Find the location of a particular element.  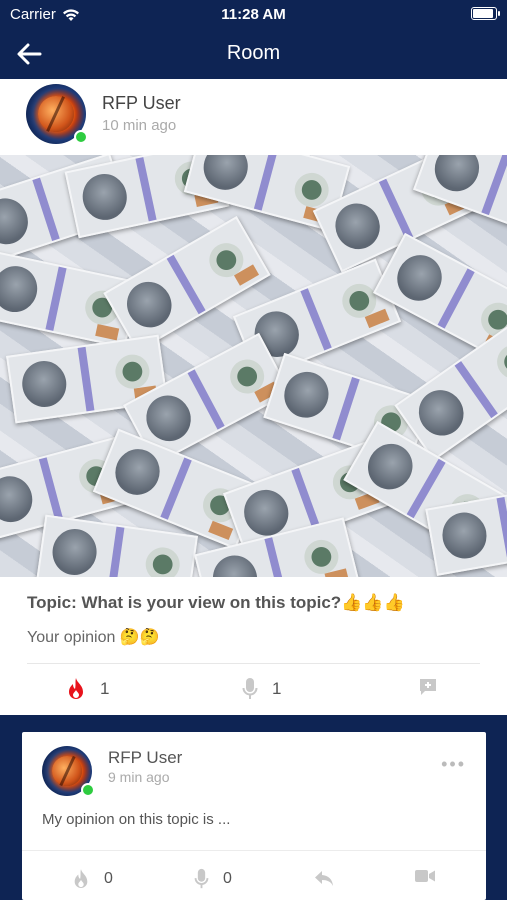

video-call-button is located at coordinates (425, 876).